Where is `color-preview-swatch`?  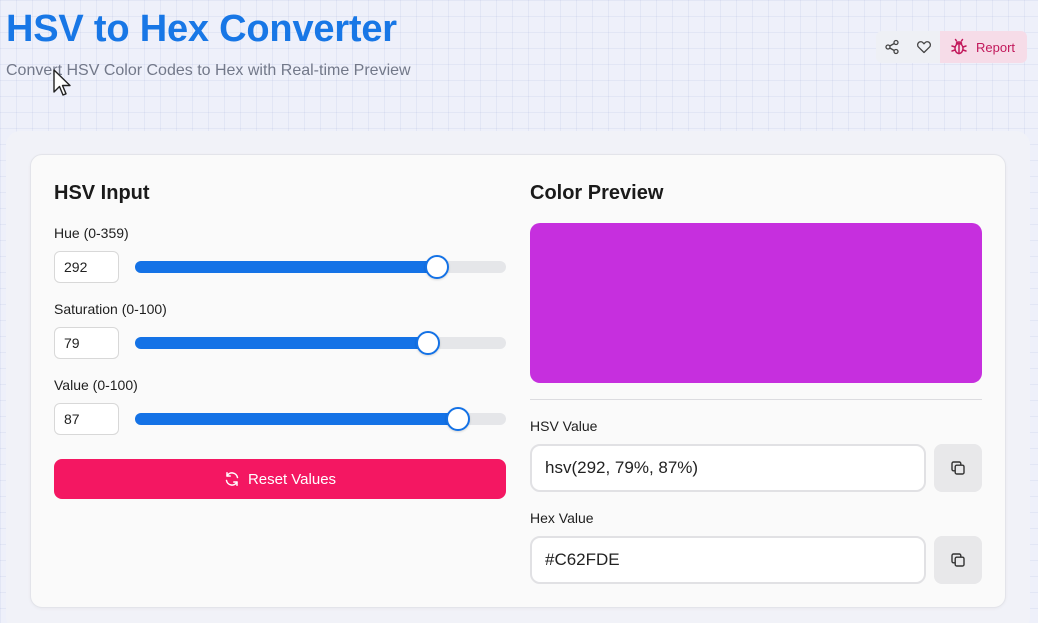
color-preview-swatch is located at coordinates (756, 303).